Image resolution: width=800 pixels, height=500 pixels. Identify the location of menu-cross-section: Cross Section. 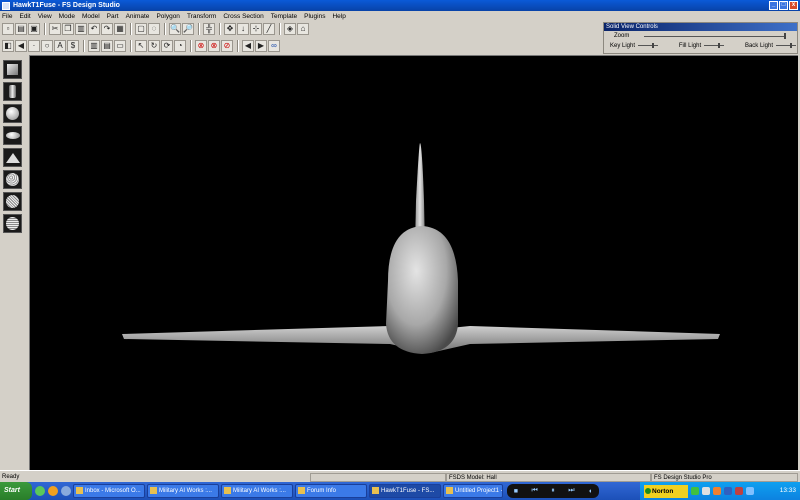
(243, 16).